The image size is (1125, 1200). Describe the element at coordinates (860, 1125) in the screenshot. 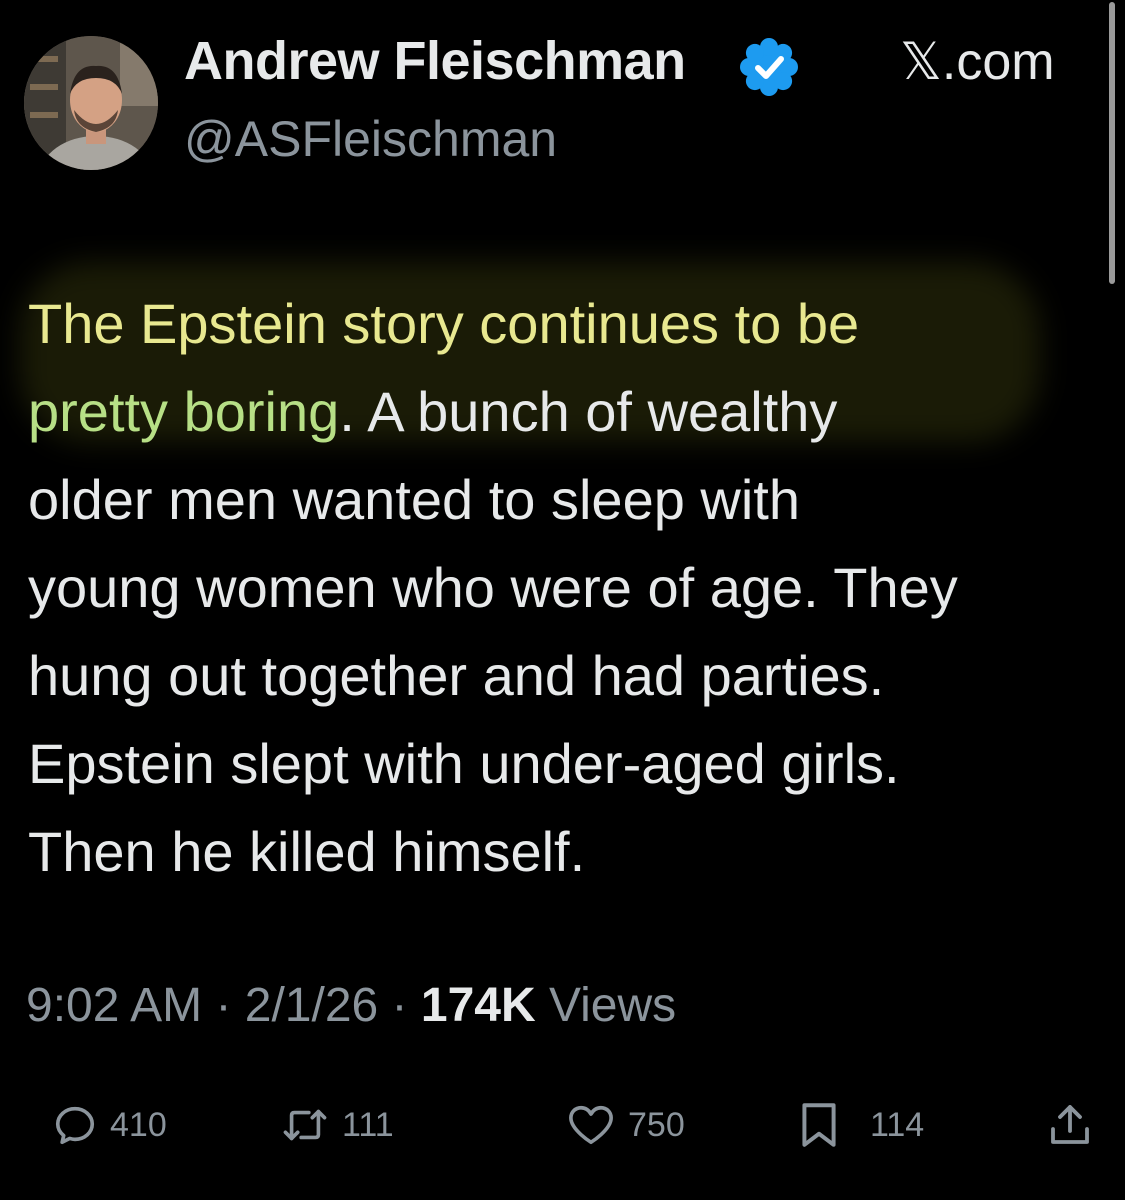

I see `bookmark-button: 114` at that location.